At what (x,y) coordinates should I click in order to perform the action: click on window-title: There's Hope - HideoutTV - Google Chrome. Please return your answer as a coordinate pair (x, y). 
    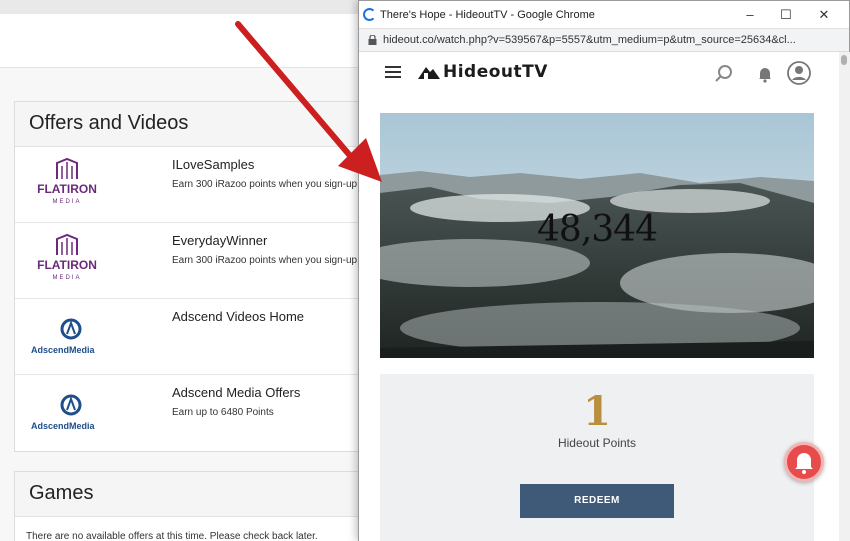
    Looking at the image, I should click on (487, 15).